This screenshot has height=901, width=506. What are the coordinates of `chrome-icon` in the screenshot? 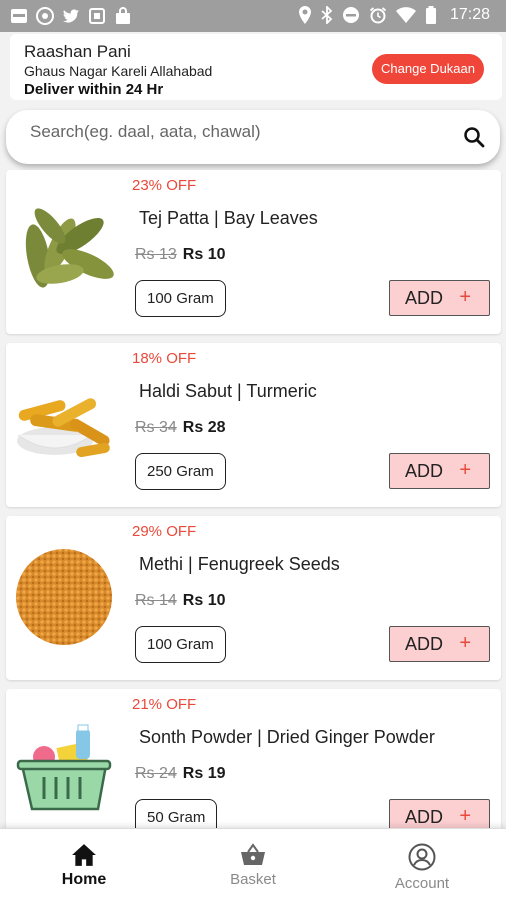 It's located at (45, 16).